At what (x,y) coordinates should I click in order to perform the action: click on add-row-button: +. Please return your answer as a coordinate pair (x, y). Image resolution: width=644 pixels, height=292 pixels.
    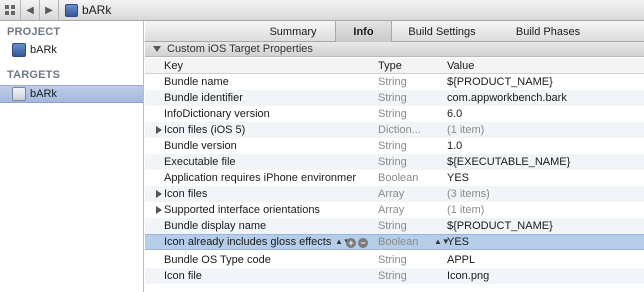
    Looking at the image, I should click on (351, 243).